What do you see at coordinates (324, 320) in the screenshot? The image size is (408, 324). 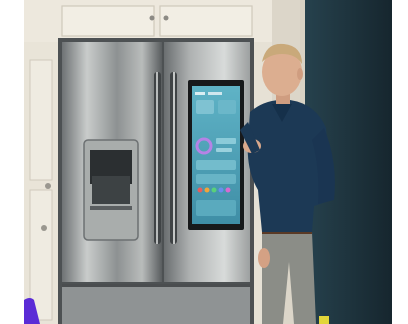 I see `corner-mark` at bounding box center [324, 320].